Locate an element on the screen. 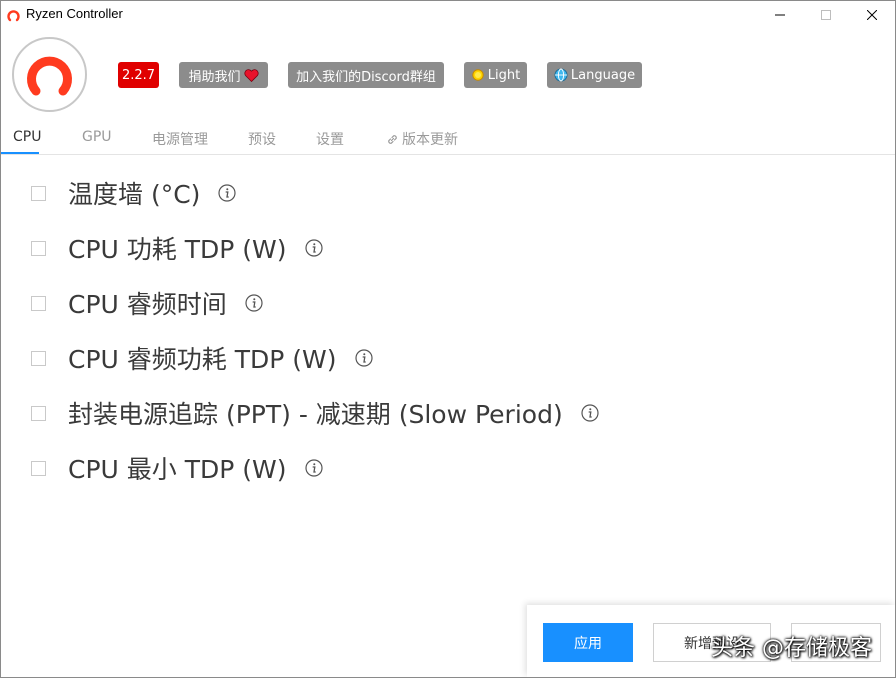 The width and height of the screenshot is (896, 678). version-badge: 2.2.7 is located at coordinates (138, 75).